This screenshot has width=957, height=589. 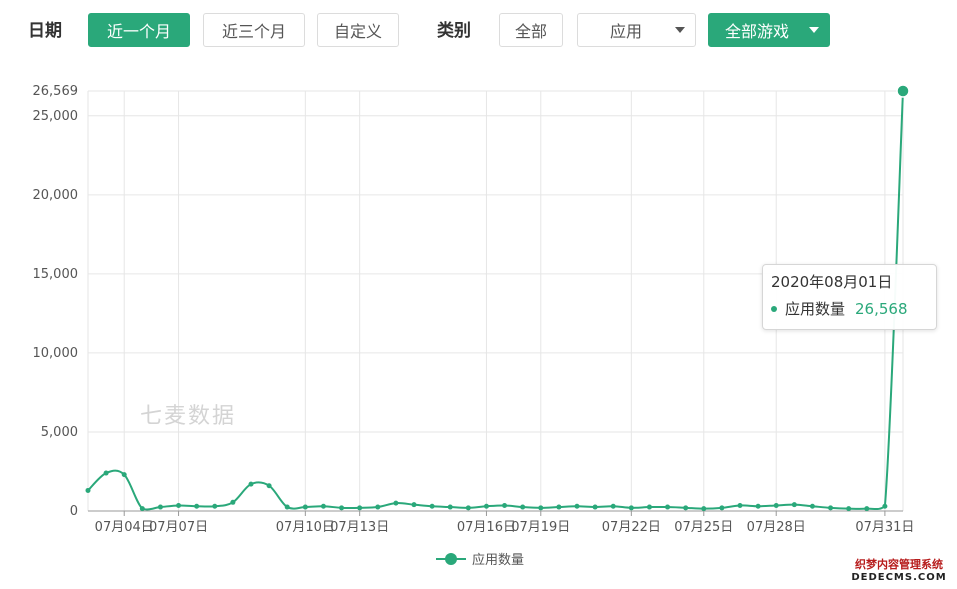 What do you see at coordinates (451, 558) in the screenshot?
I see `legend-line-icon` at bounding box center [451, 558].